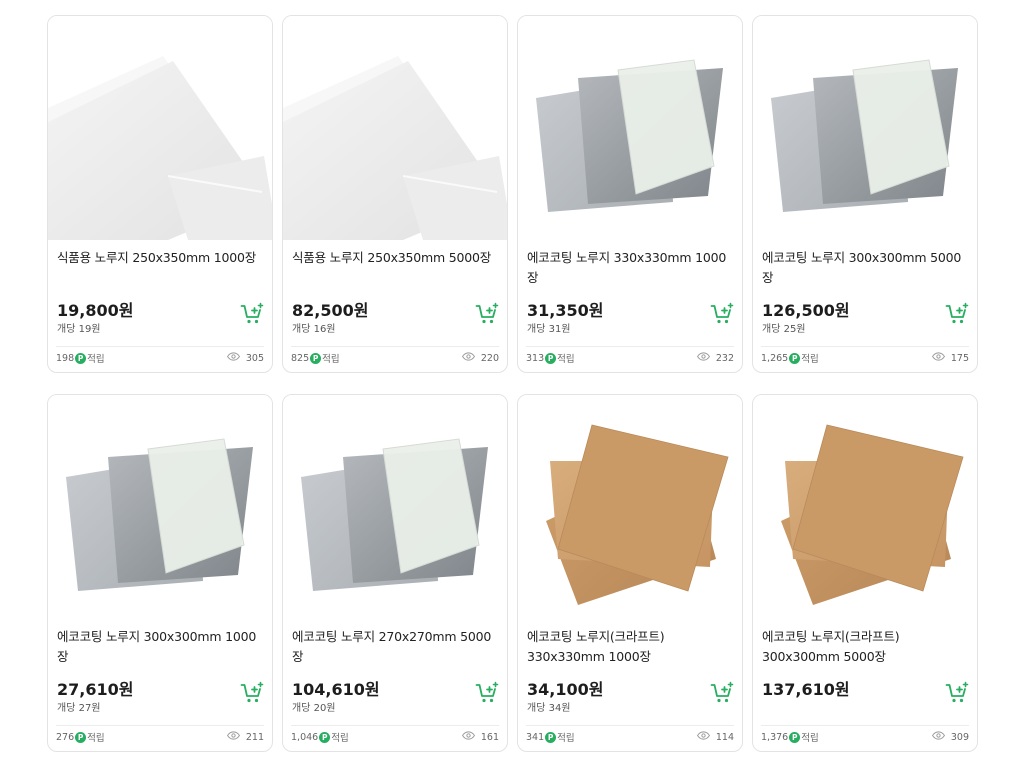  Describe the element at coordinates (395, 258) in the screenshot. I see `product-title: 식품용 노루지 250x350mm 5000장` at that location.